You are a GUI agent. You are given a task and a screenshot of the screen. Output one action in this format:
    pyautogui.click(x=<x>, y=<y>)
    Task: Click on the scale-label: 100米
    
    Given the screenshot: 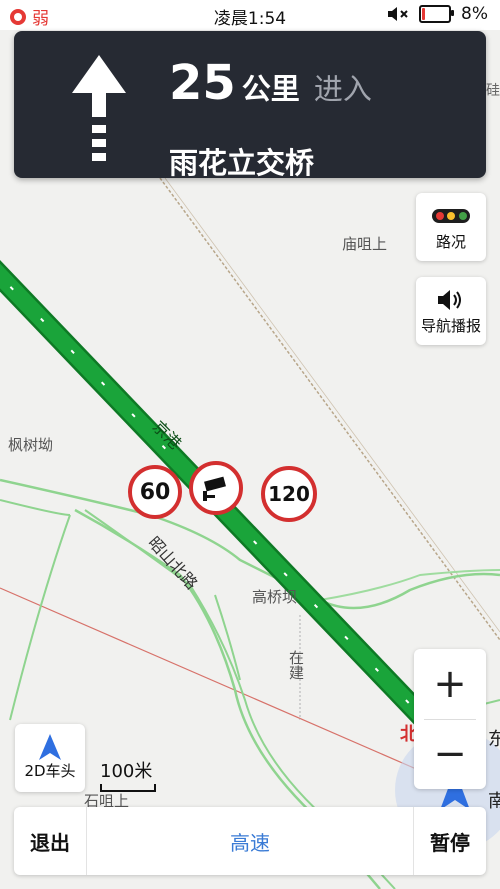 What is the action you would take?
    pyautogui.click(x=126, y=771)
    